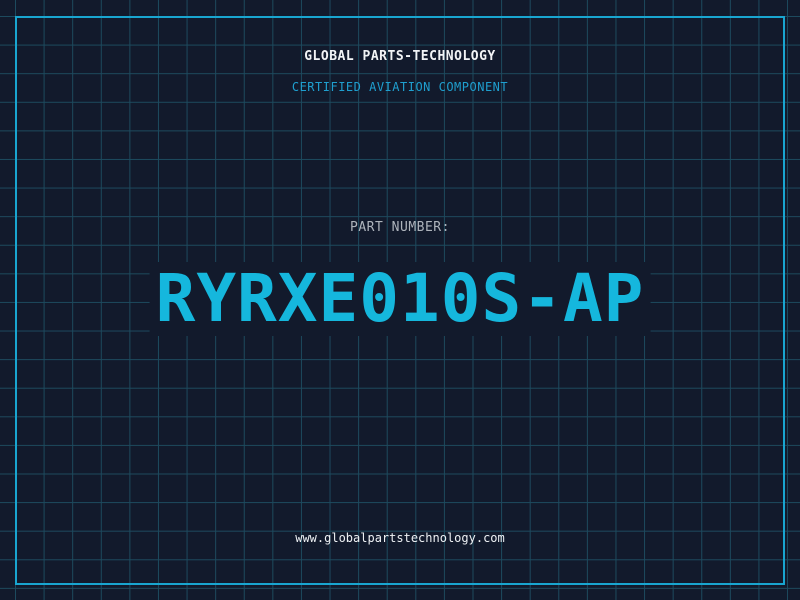  I want to click on website-url: www.globalpartstechnology.com, so click(400, 538).